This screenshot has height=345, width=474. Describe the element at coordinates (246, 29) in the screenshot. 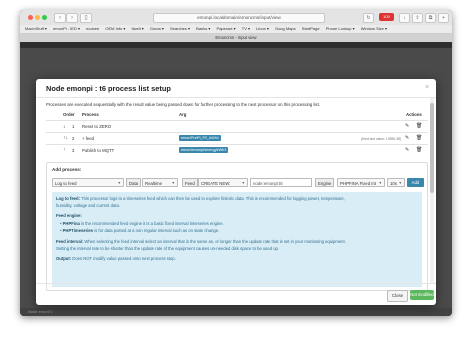

I see `bookmark-item: TV ▾` at that location.